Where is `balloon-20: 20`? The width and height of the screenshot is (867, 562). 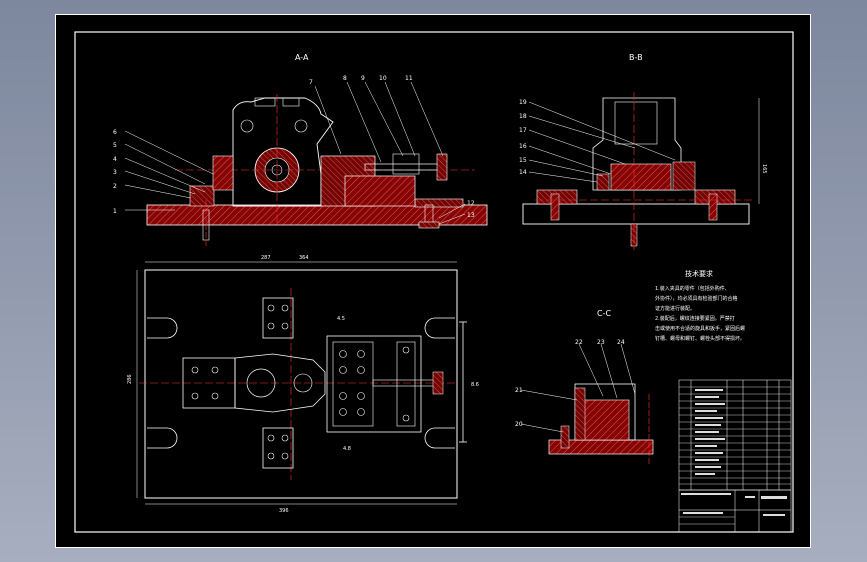 balloon-20: 20 is located at coordinates (519, 424).